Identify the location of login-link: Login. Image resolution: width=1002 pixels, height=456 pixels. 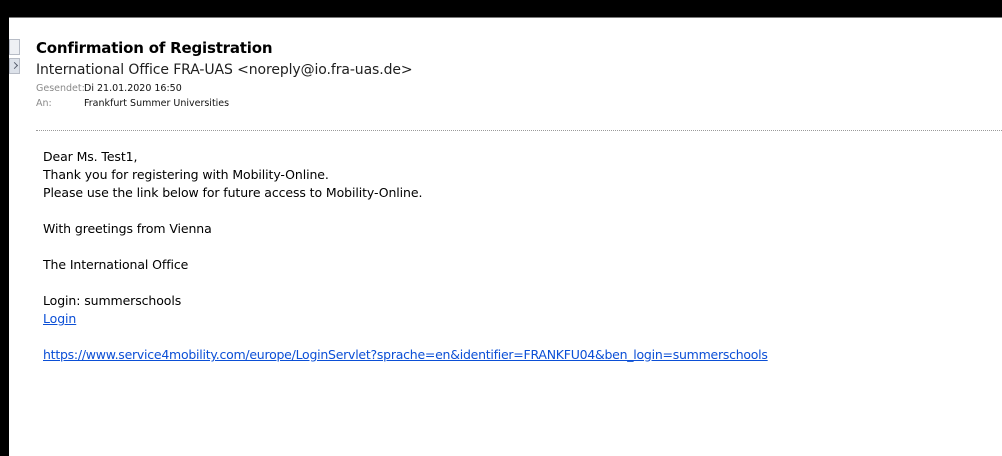
(59, 318).